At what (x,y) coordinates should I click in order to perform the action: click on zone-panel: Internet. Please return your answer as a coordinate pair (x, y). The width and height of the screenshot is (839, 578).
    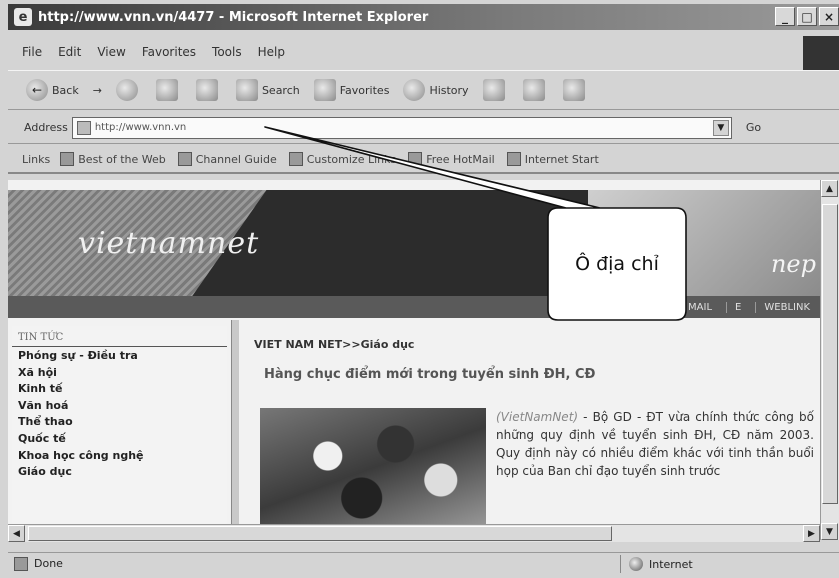
    Looking at the image, I should click on (729, 564).